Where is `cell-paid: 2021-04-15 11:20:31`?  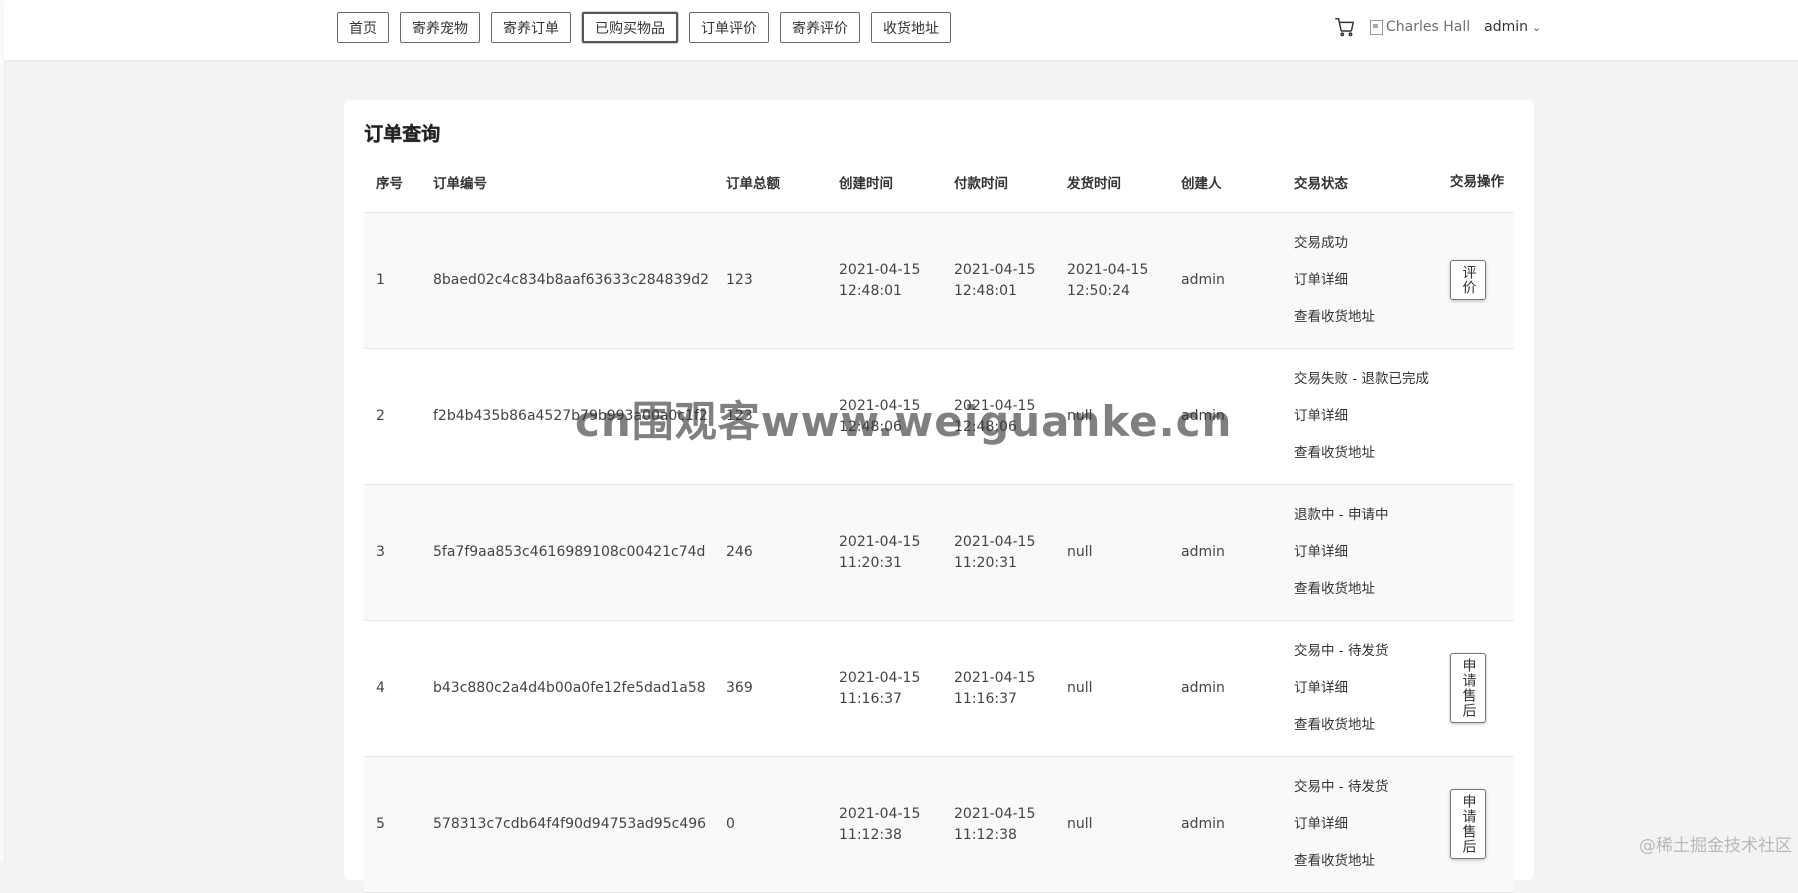
cell-paid: 2021-04-15 11:20:31 is located at coordinates (998, 552).